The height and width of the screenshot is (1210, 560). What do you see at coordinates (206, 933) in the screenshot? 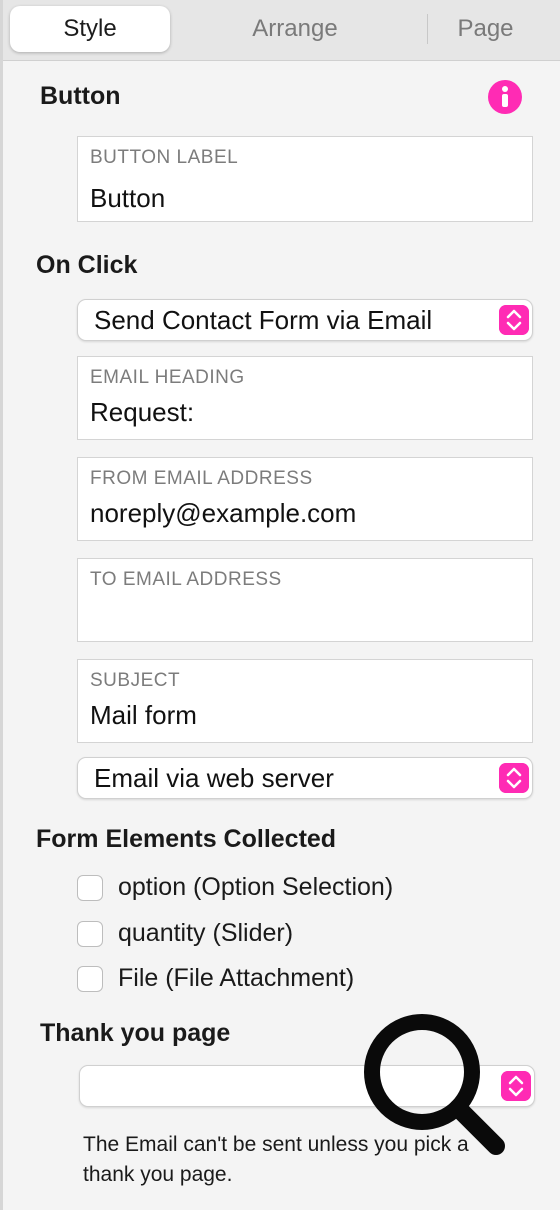
I see `form-element-quantity-label: quantity (Slider)` at bounding box center [206, 933].